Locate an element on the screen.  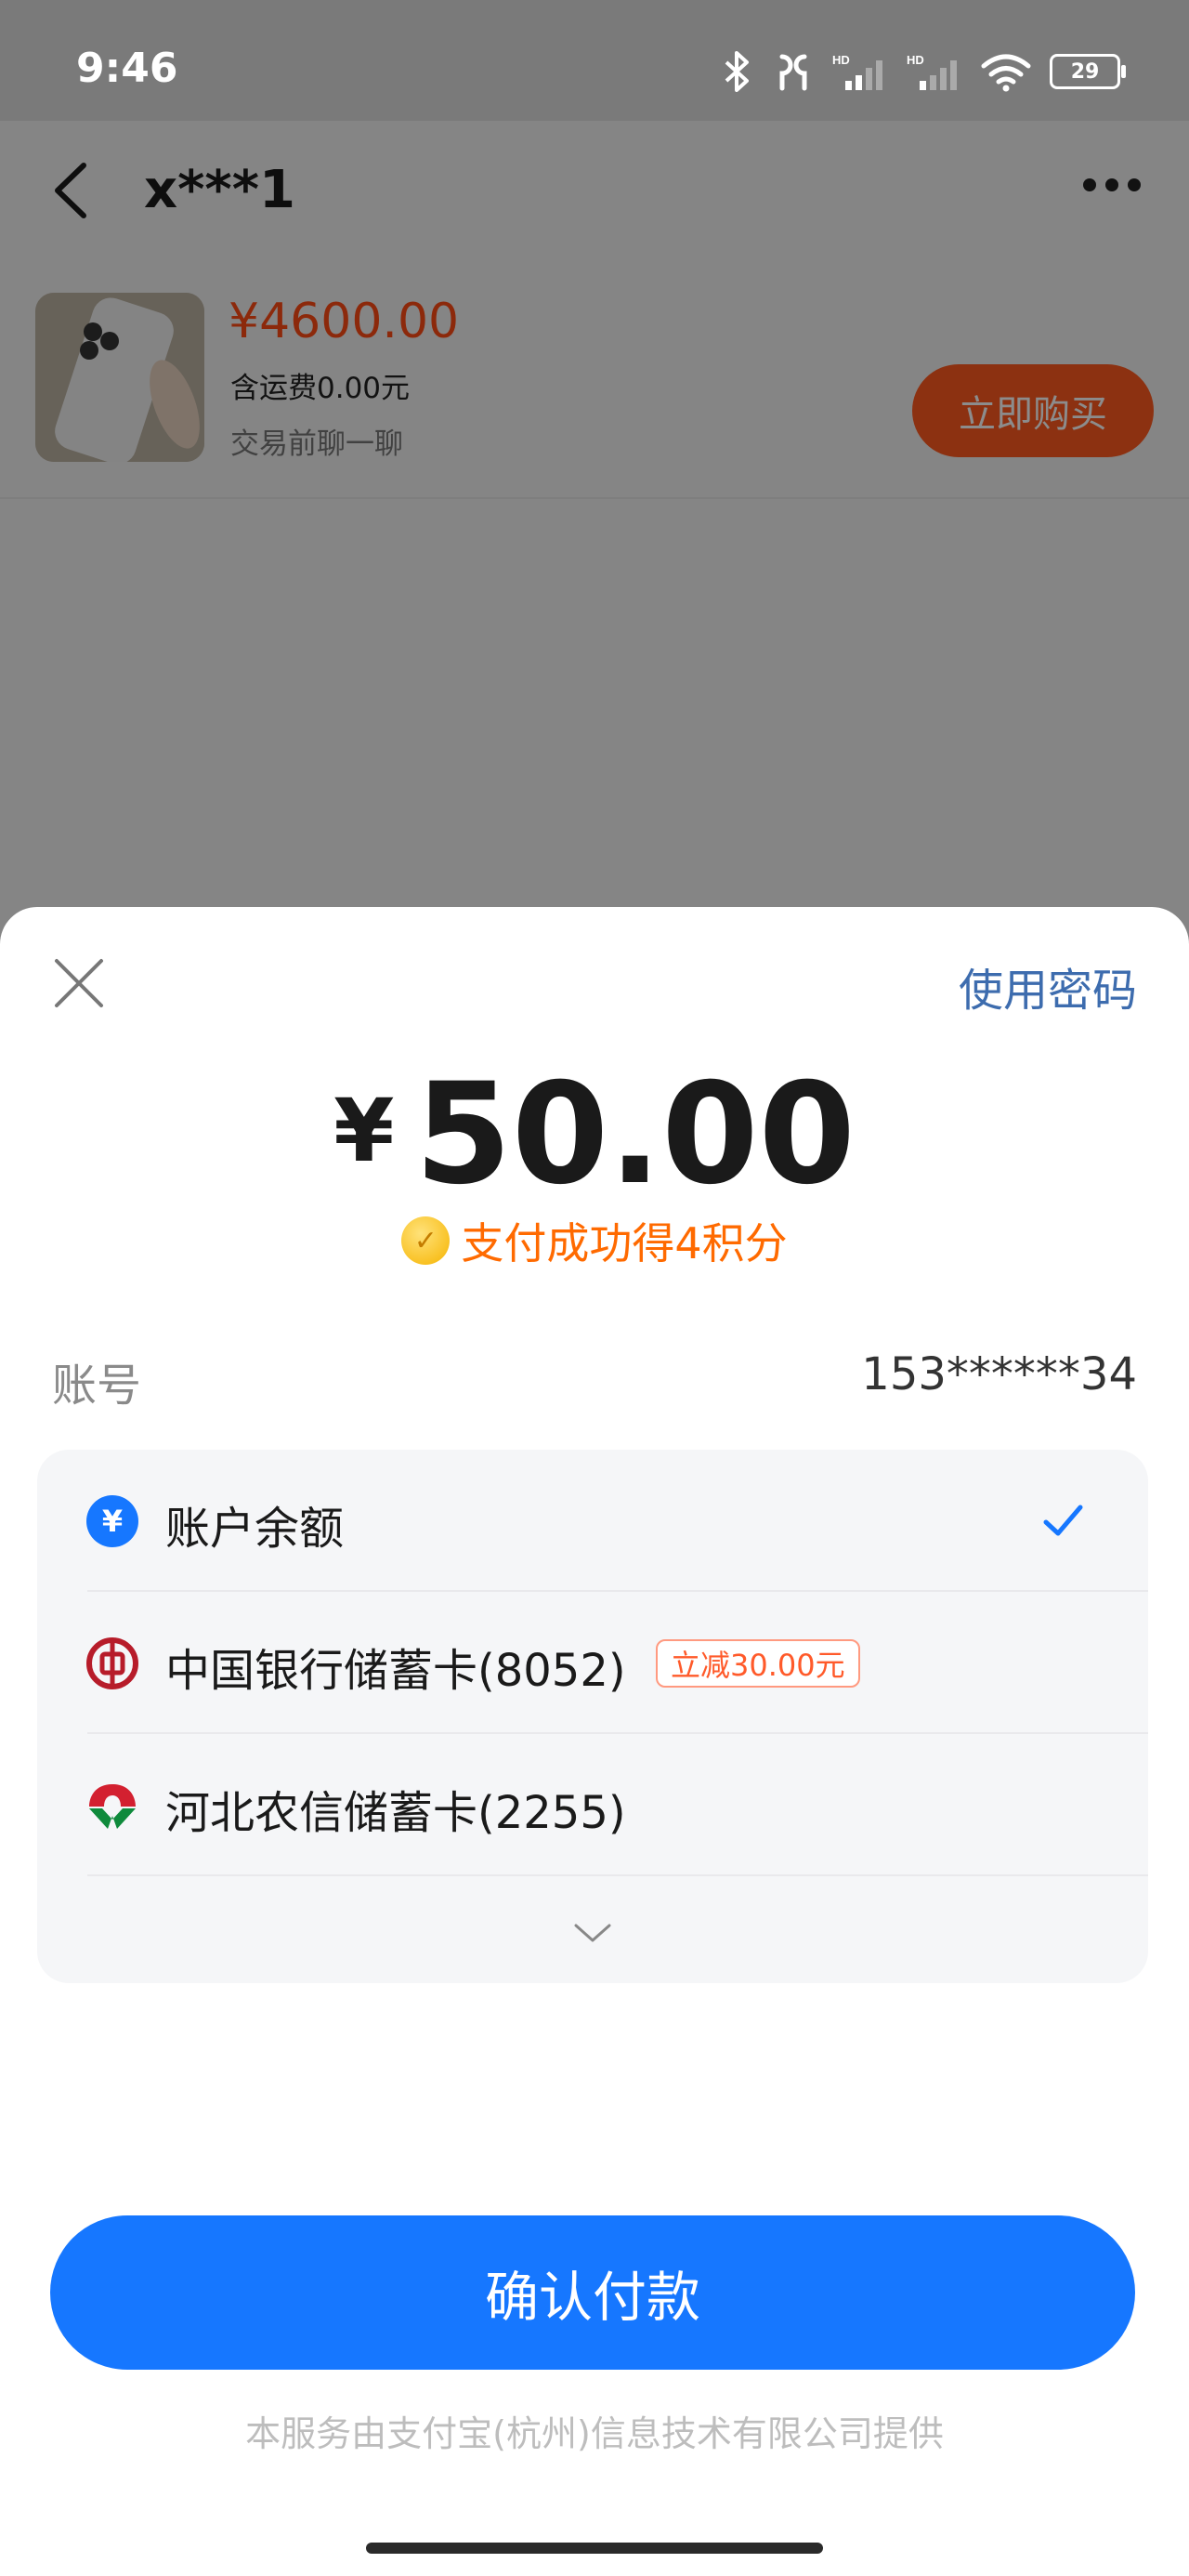
use-password-link: 使用密码 is located at coordinates (1048, 986).